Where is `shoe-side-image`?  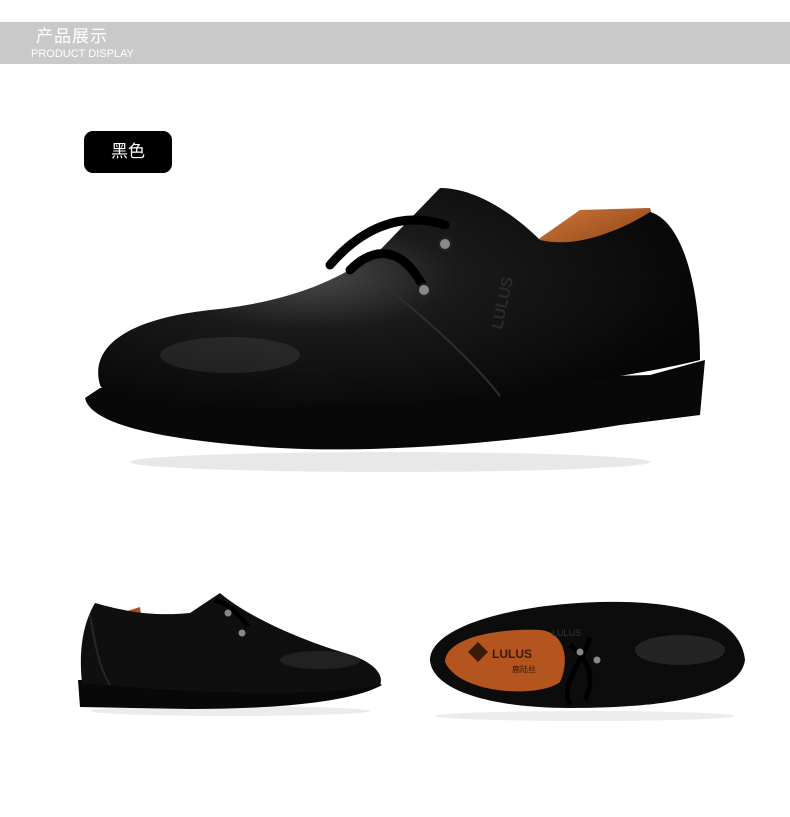 shoe-side-image is located at coordinates (230, 654).